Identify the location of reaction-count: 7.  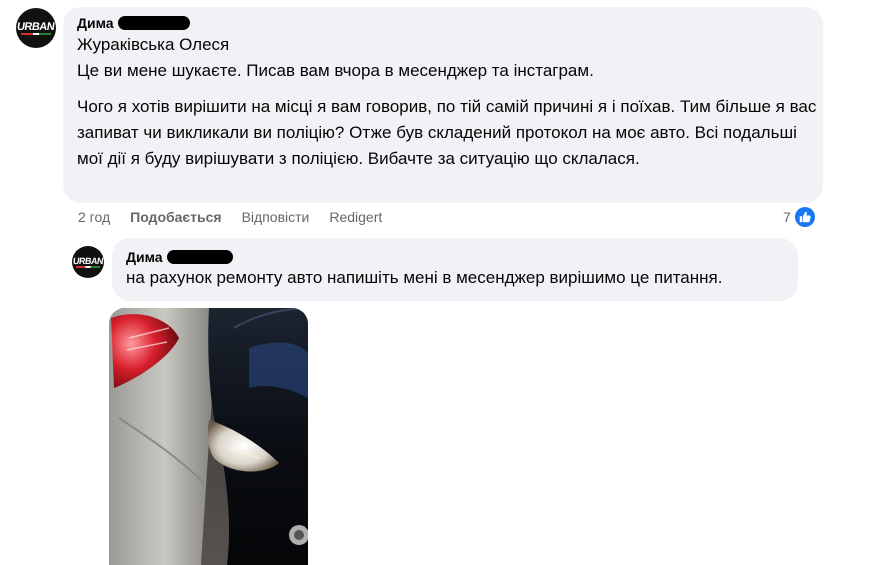
(787, 217).